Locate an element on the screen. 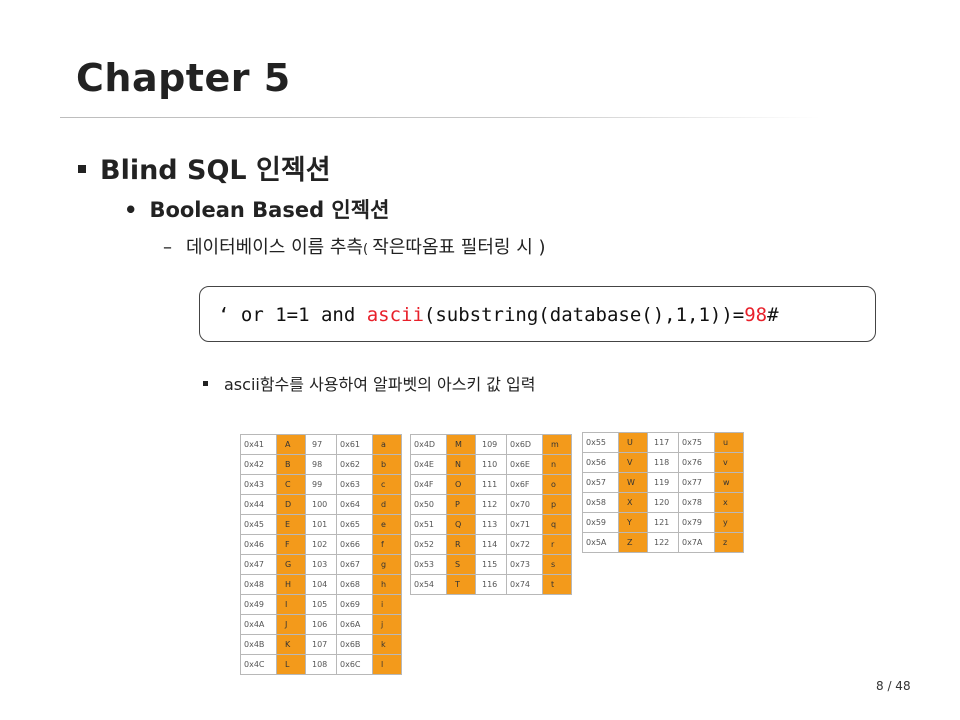 The width and height of the screenshot is (960, 720). lower-hex-cell: 0x72 is located at coordinates (524, 544).